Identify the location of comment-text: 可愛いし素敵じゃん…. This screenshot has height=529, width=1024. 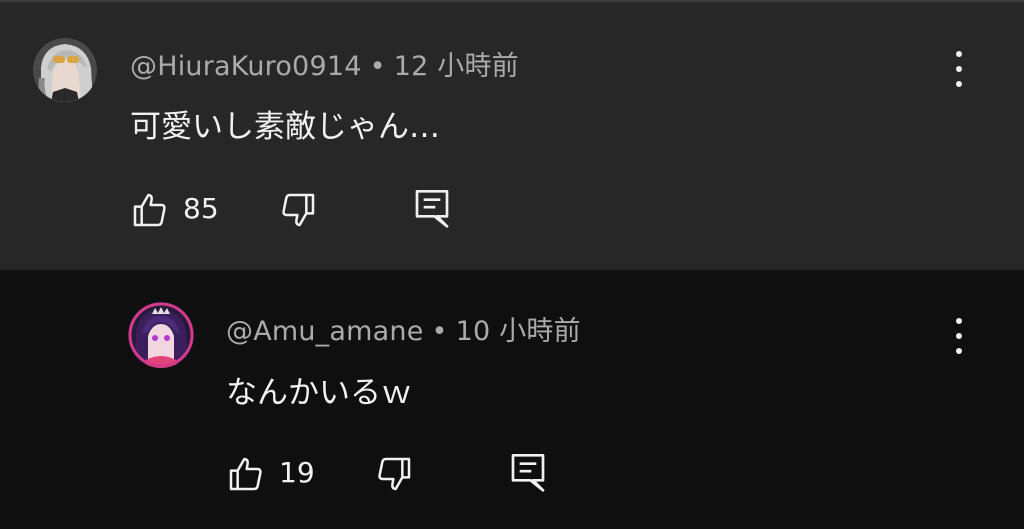
(285, 127).